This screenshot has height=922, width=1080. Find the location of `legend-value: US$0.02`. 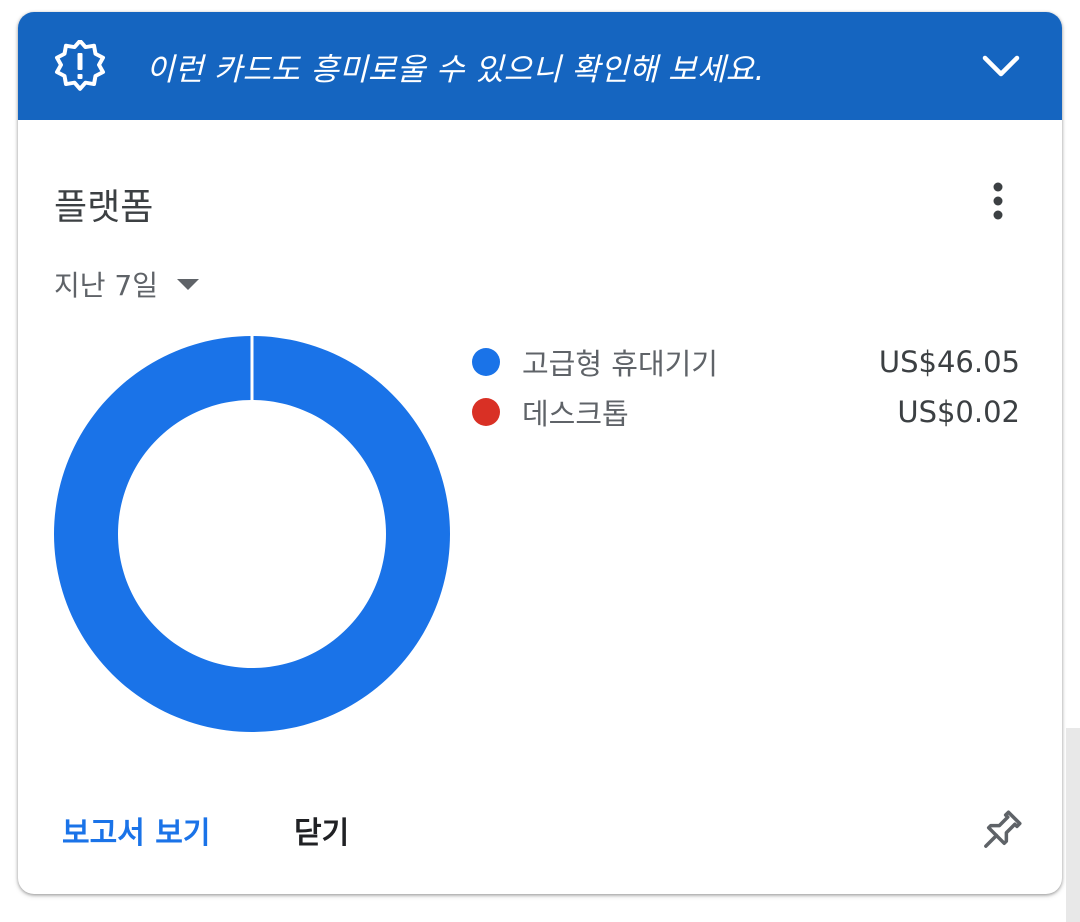

legend-value: US$0.02 is located at coordinates (958, 412).